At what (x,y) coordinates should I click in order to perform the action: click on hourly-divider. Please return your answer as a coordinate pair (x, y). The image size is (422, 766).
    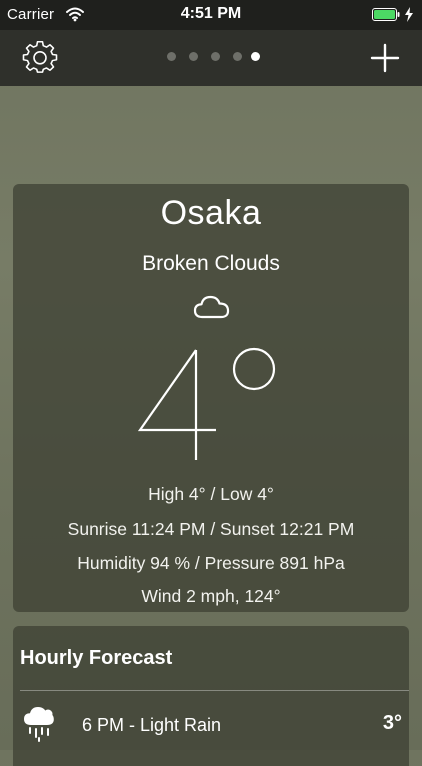
    Looking at the image, I should click on (214, 690).